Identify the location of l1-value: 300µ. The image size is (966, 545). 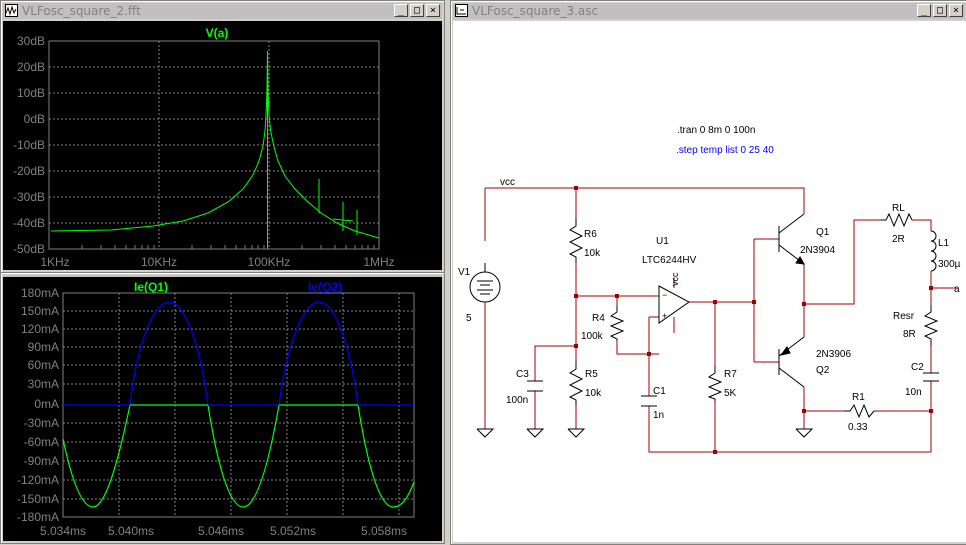
(949, 264).